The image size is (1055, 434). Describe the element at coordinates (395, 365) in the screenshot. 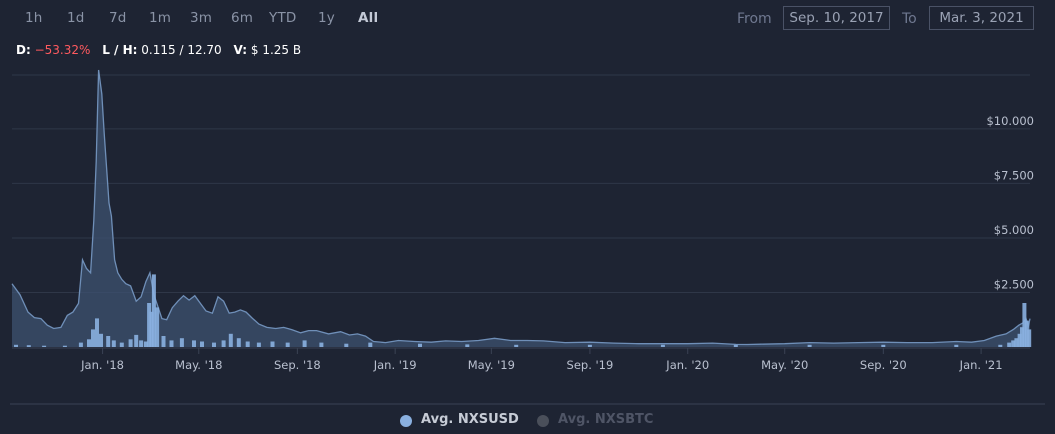

I see `x-tick-label: Jan. '19` at that location.